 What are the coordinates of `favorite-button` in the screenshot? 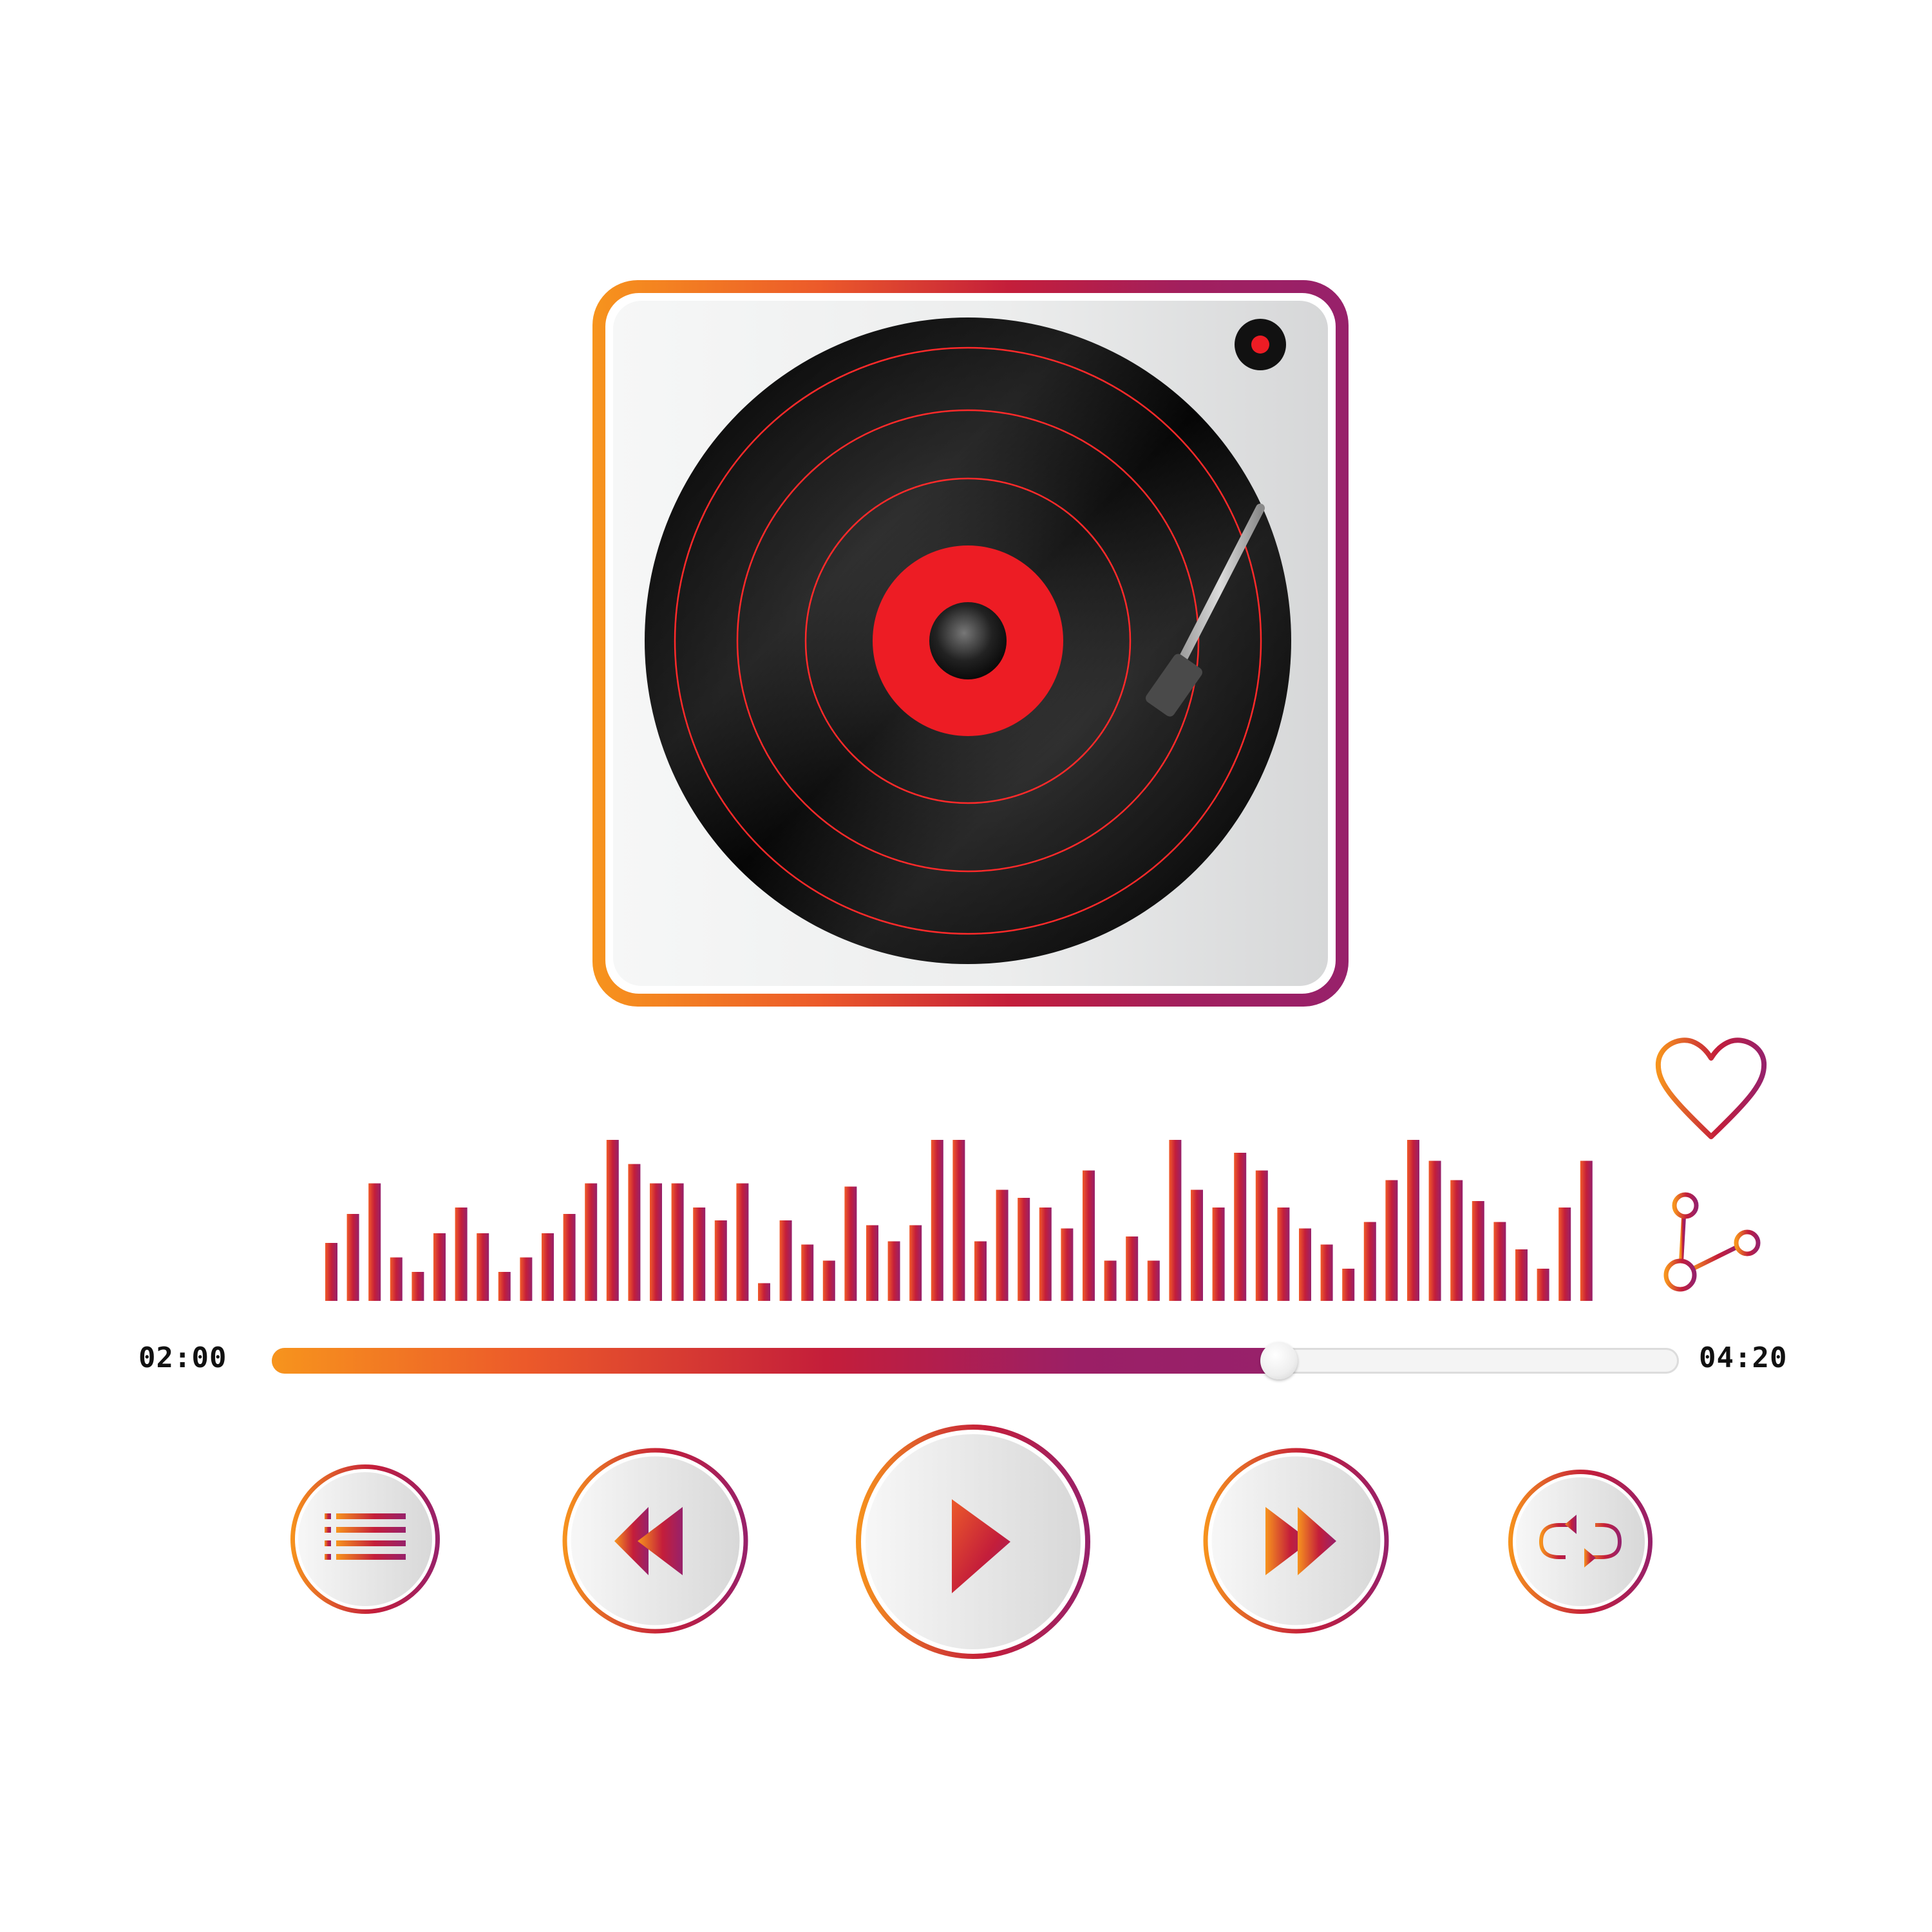 It's located at (1711, 1090).